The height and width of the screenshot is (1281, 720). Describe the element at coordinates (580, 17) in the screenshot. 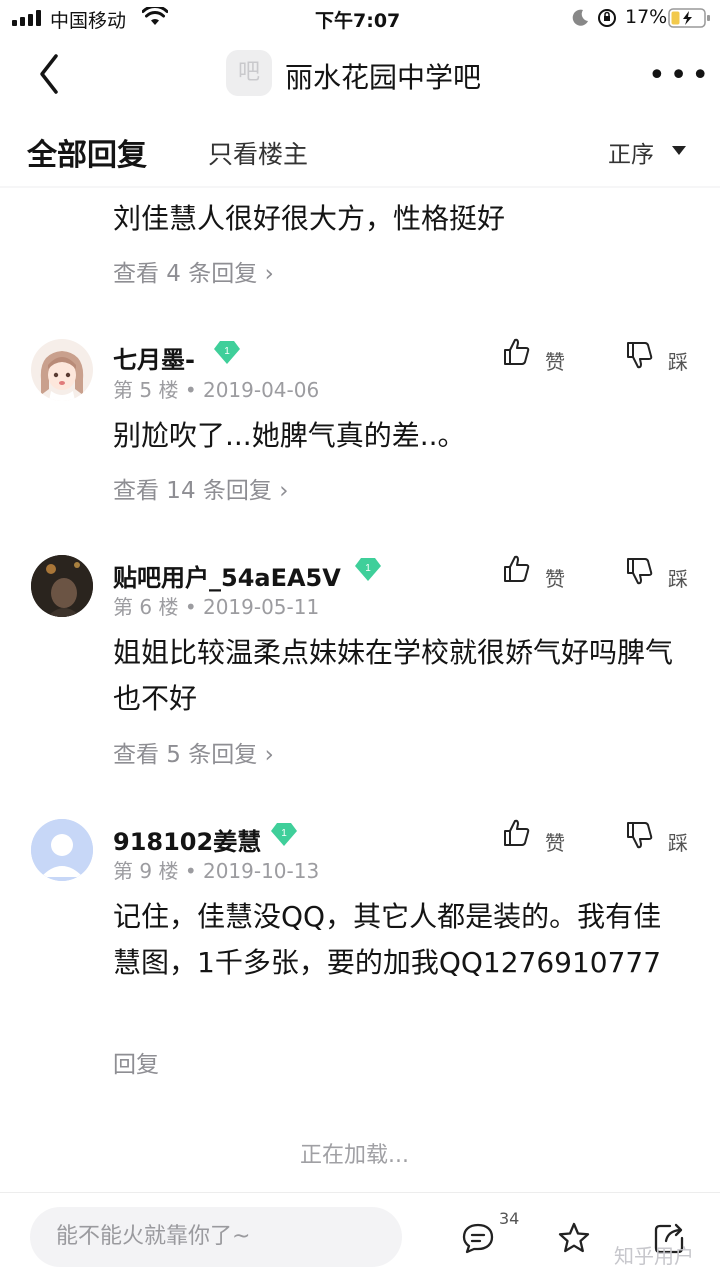

I see `moon-icon` at that location.